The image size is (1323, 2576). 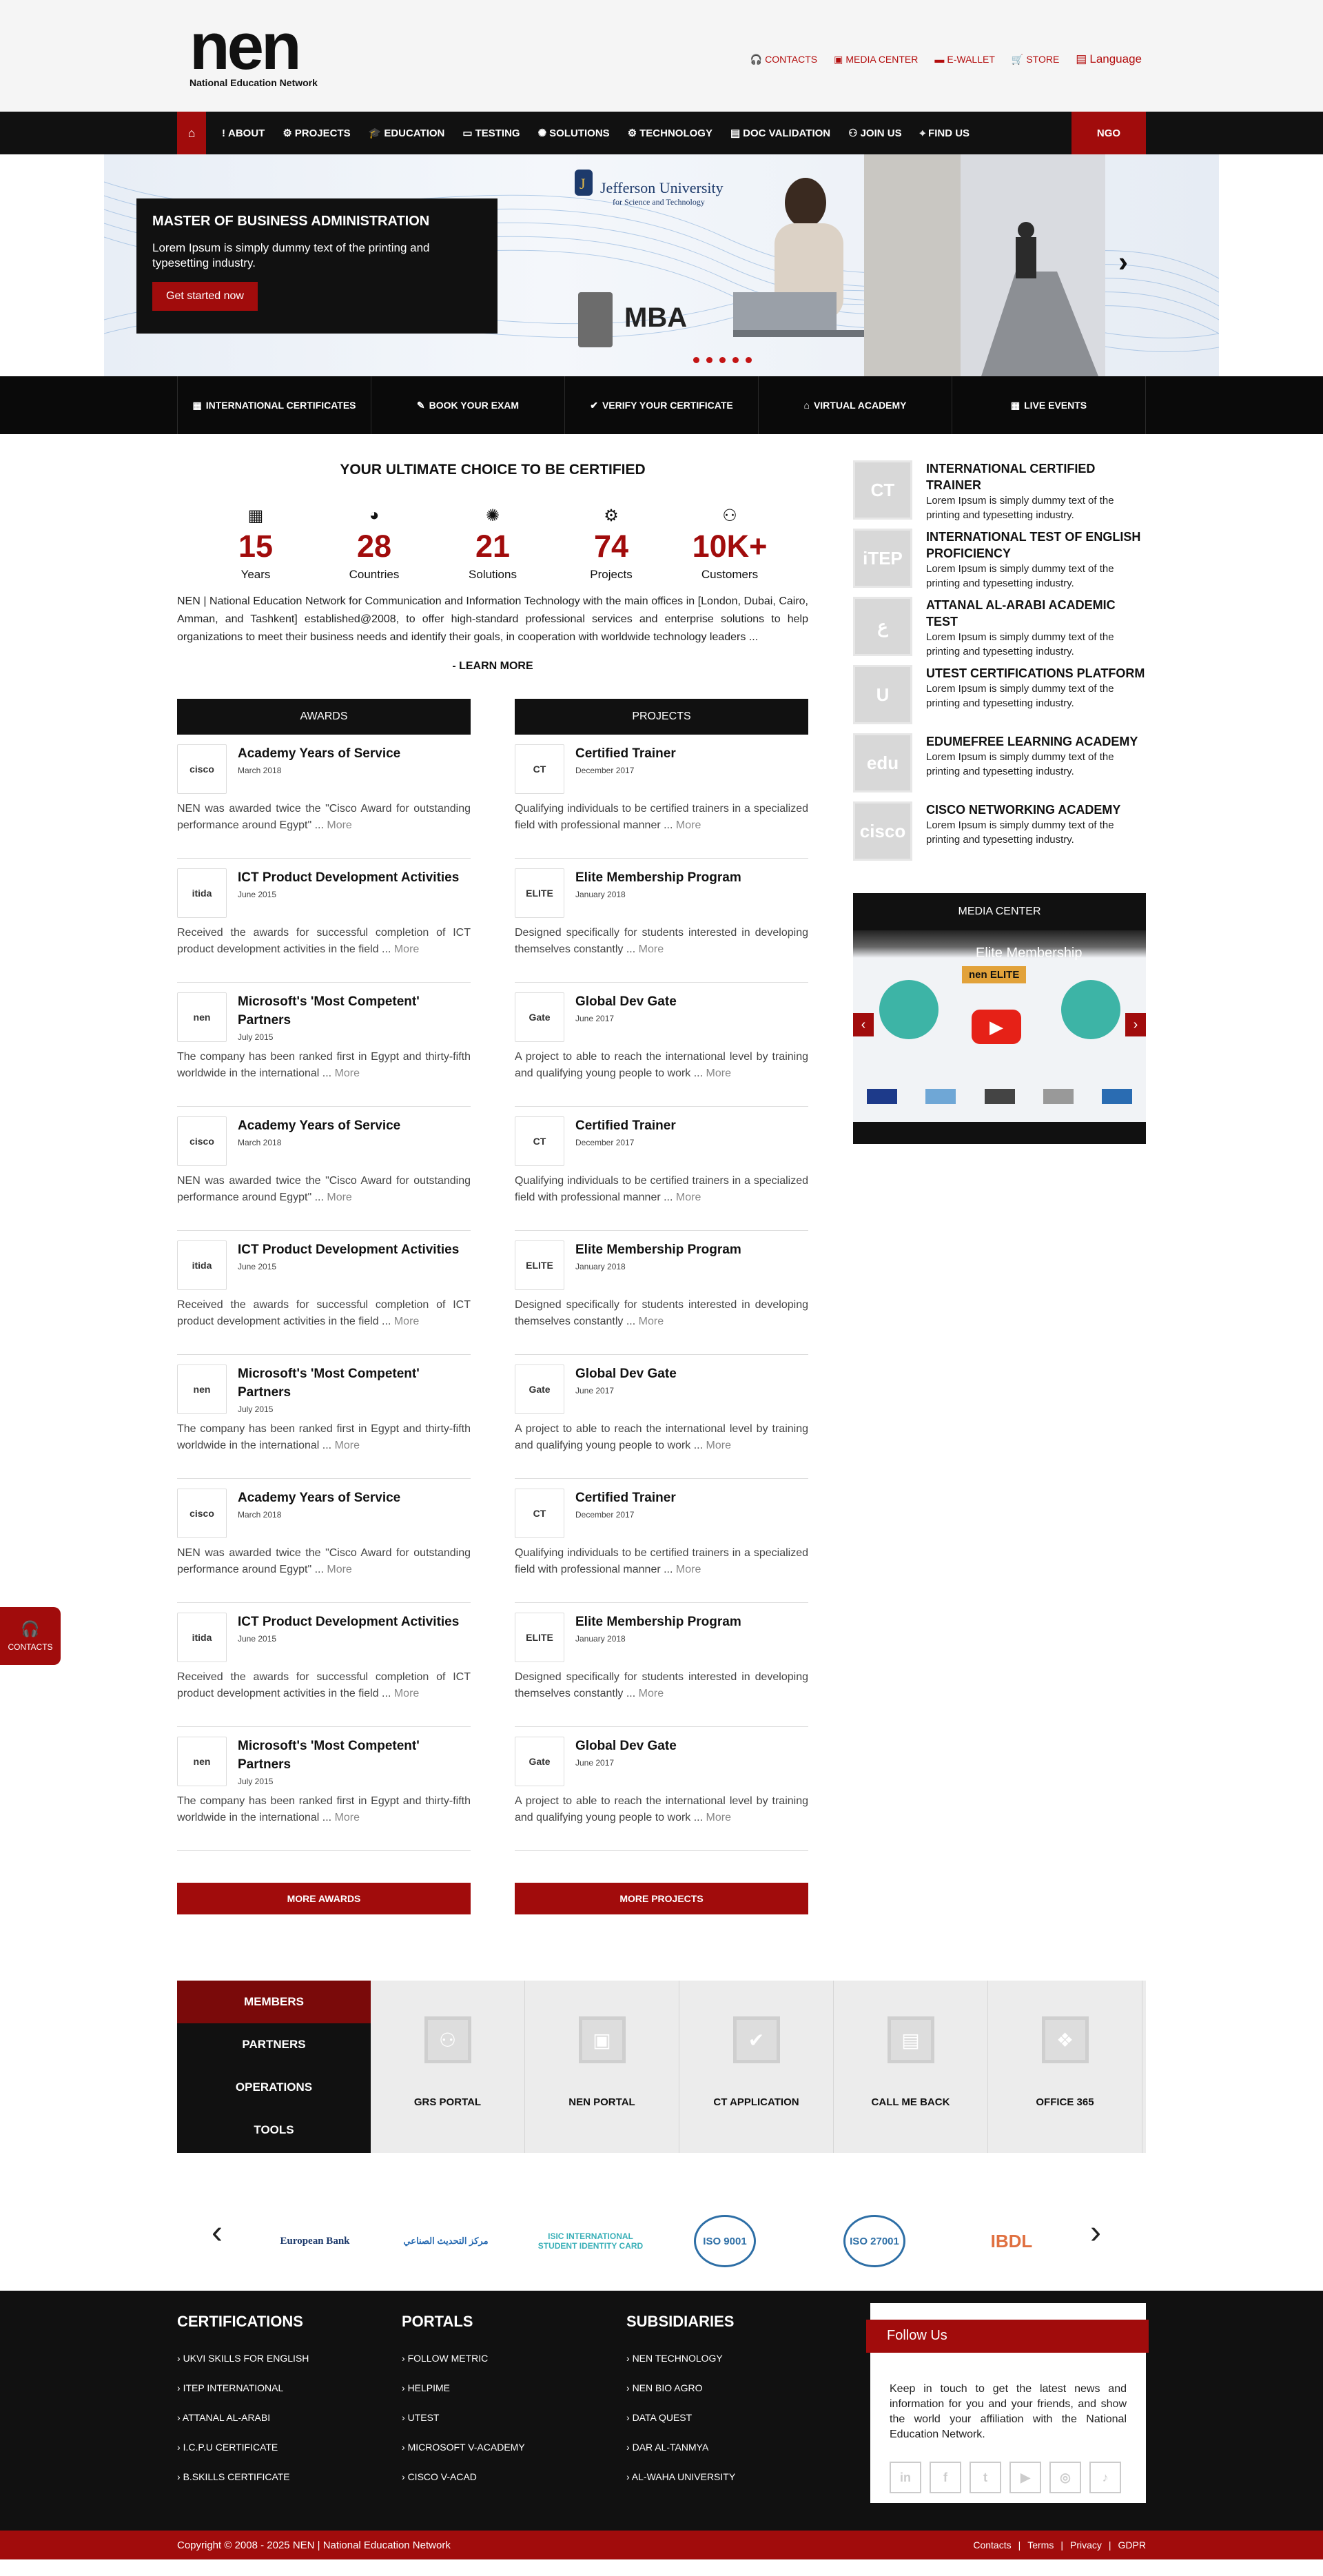 What do you see at coordinates (243, 2387) in the screenshot?
I see `footer-link: › ITEP INTERNATIONAL` at bounding box center [243, 2387].